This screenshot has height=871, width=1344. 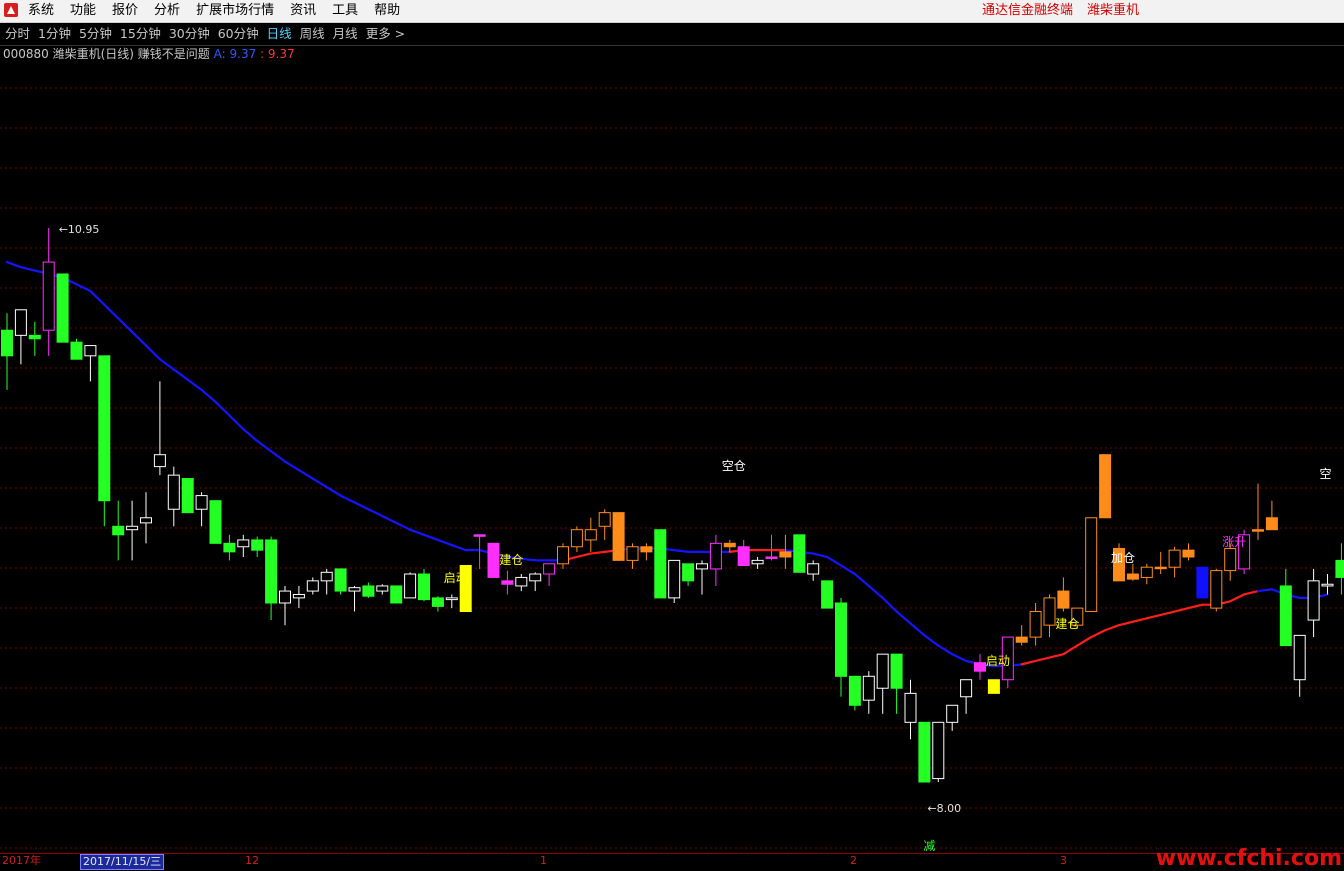 I want to click on period-tab-1min: 1分钟, so click(x=54, y=34).